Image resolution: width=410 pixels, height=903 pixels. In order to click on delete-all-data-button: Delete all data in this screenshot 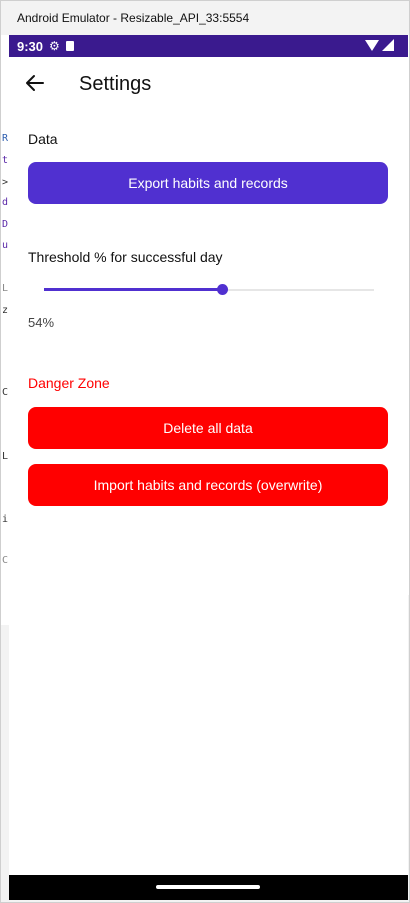, I will do `click(208, 428)`.